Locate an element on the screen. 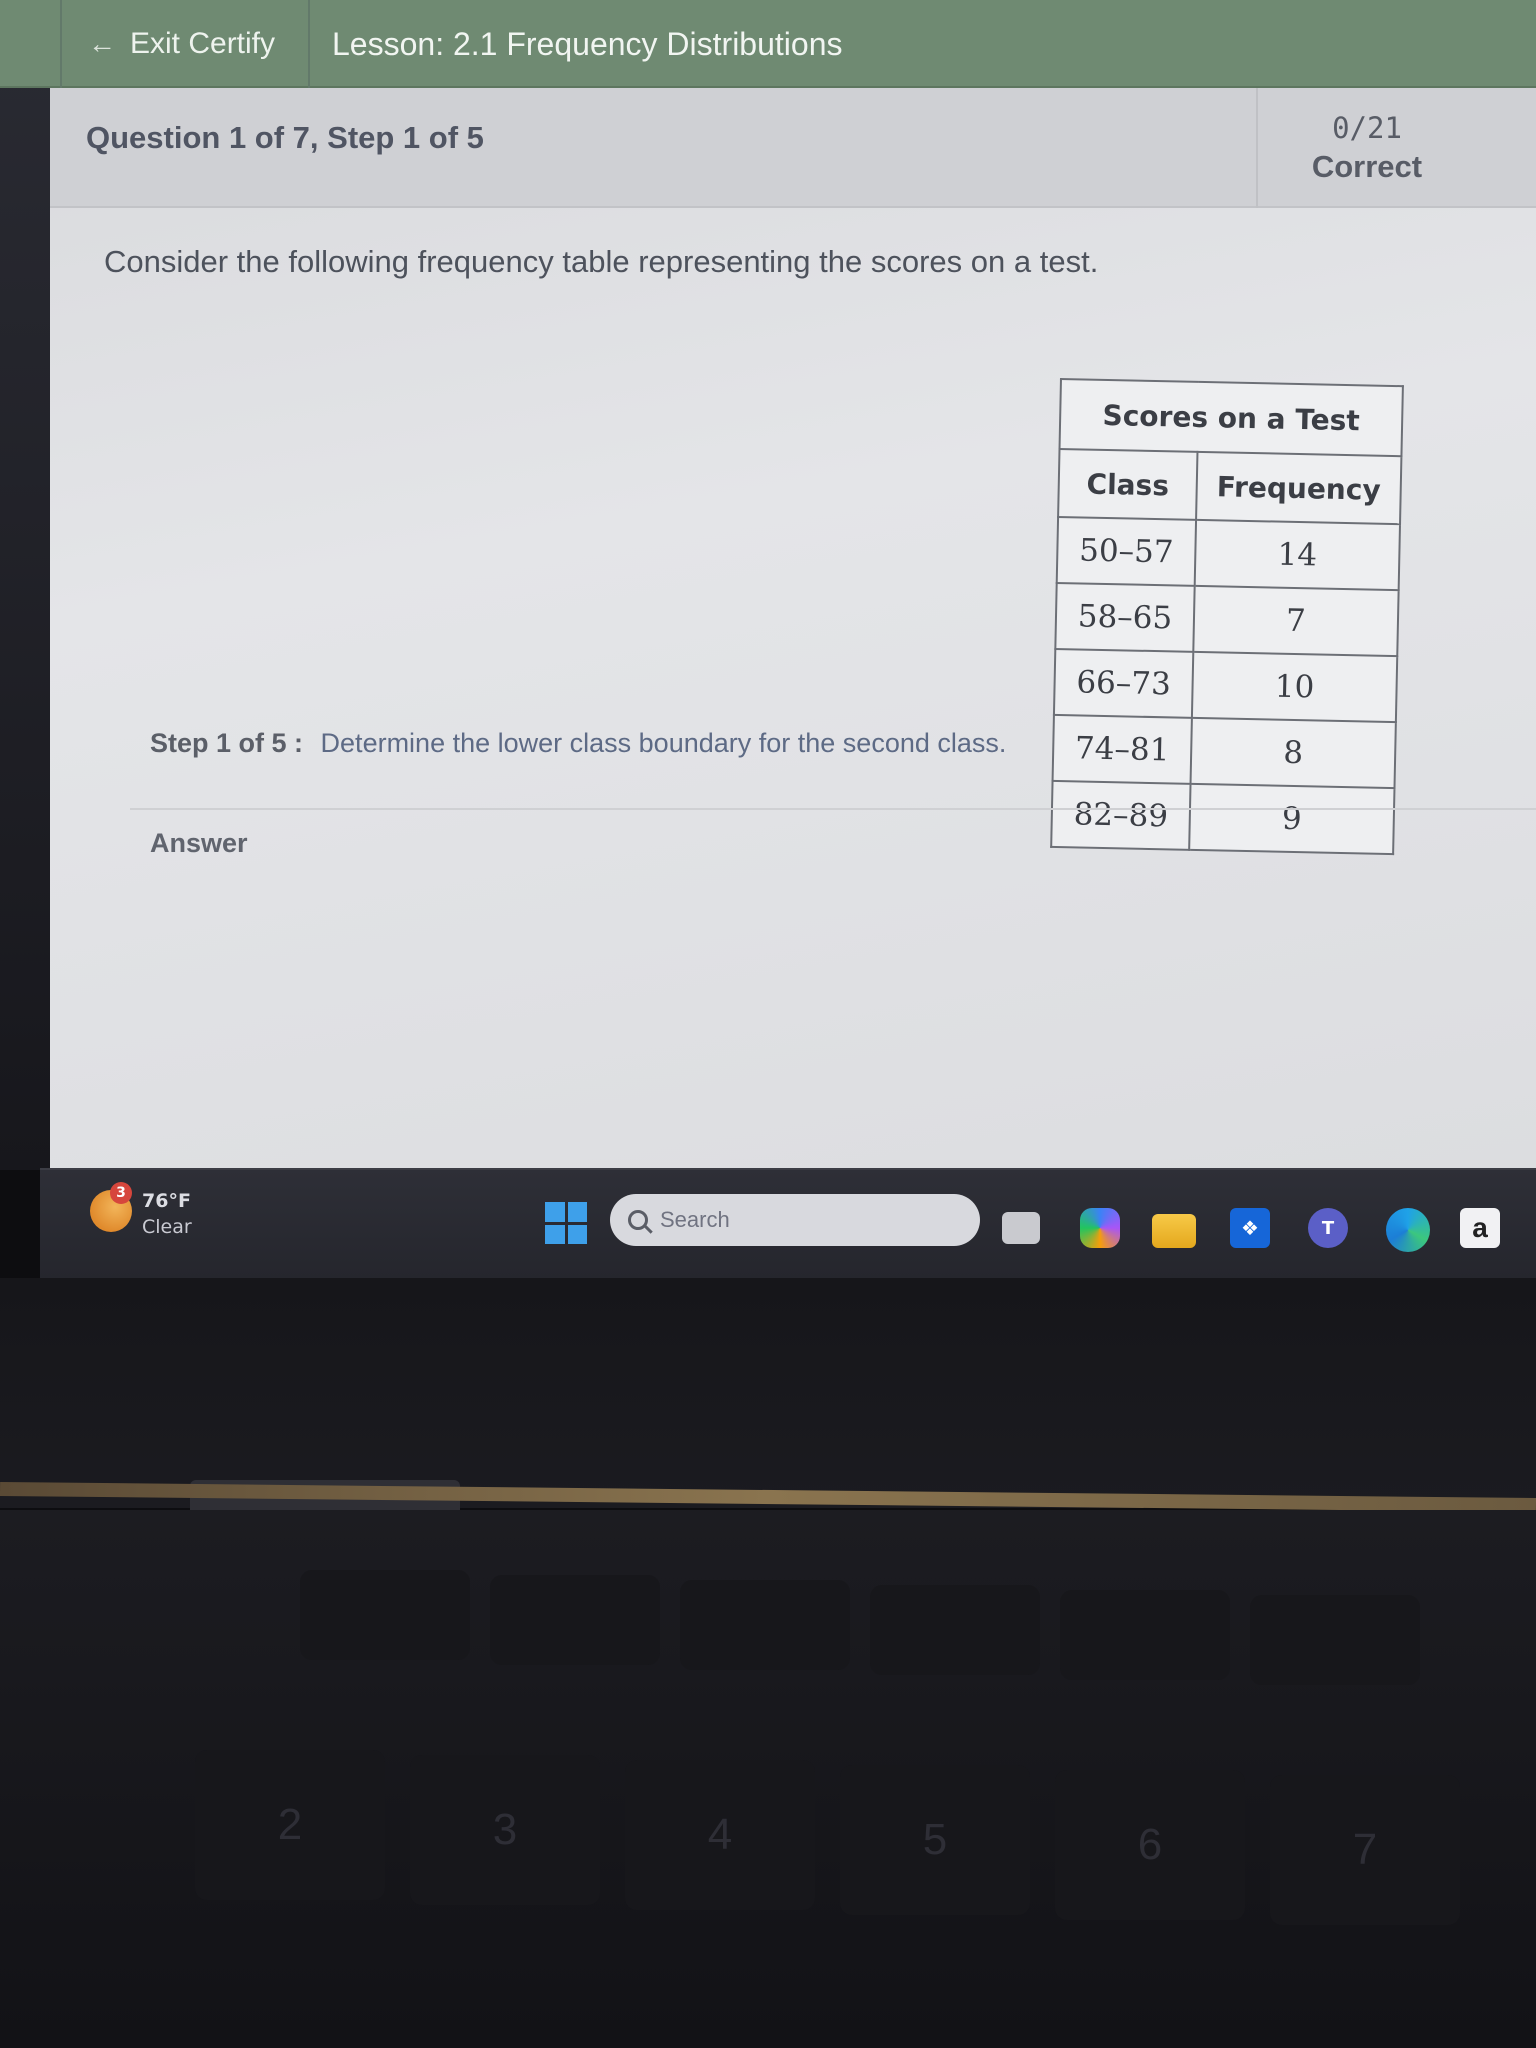  table-caption-row: Scores on a Test is located at coordinates (1231, 418).